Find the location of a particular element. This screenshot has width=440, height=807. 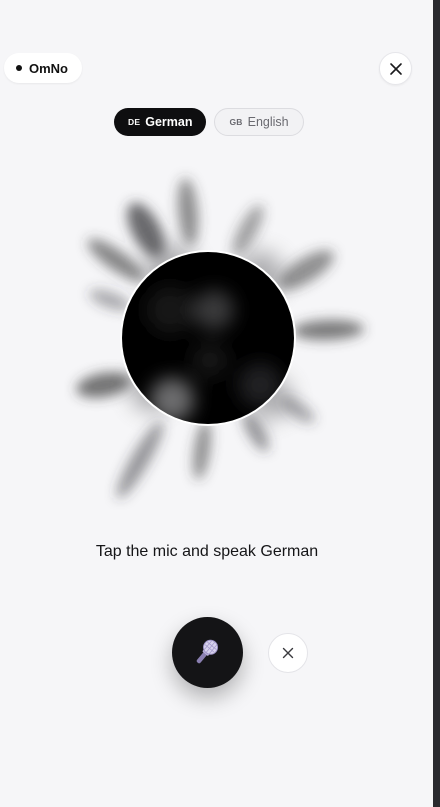

status-dot-icon is located at coordinates (19, 68).